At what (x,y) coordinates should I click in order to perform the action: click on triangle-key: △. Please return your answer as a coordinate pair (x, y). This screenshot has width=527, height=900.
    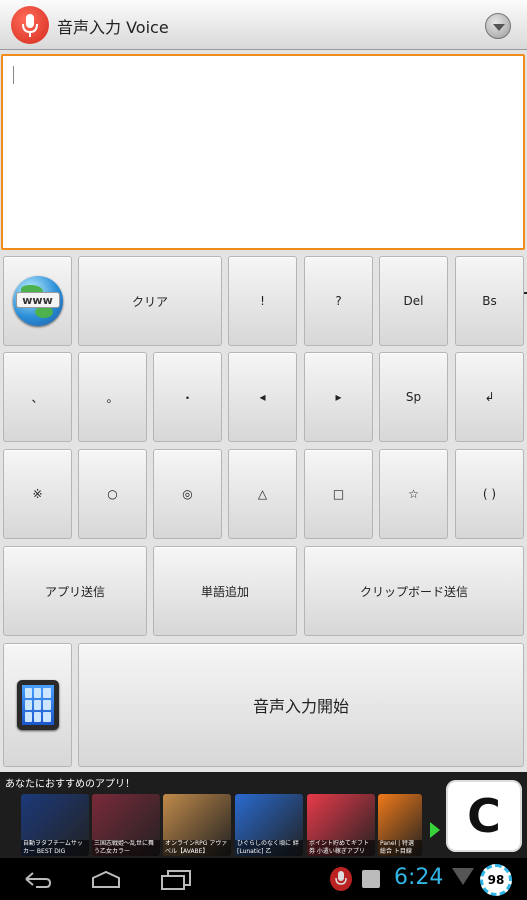
    Looking at the image, I should click on (262, 494).